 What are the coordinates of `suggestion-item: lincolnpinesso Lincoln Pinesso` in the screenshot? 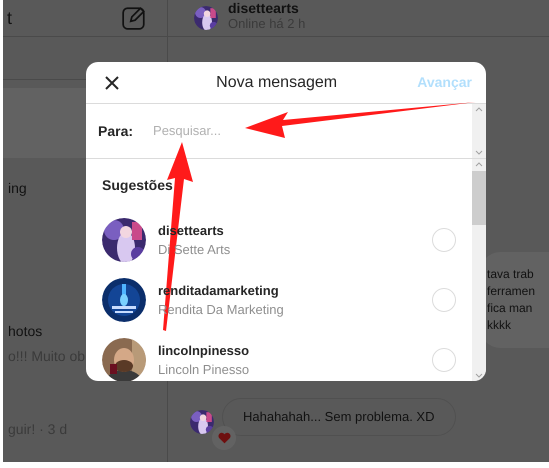 It's located at (279, 355).